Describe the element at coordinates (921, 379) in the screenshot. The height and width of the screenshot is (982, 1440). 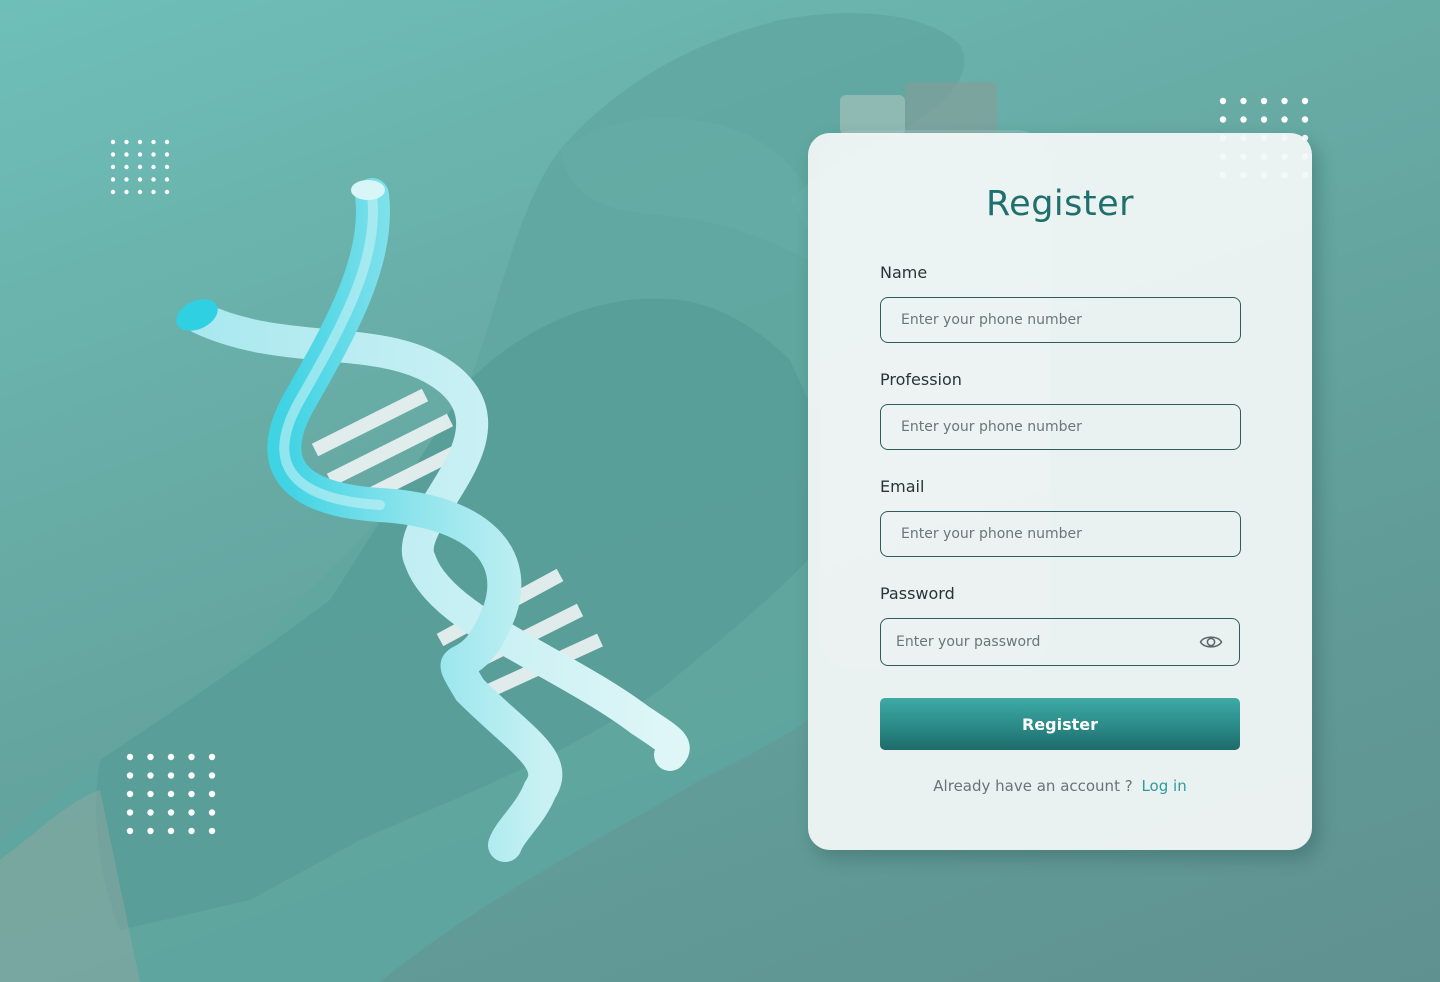
I see `profession-label: Profession` at that location.